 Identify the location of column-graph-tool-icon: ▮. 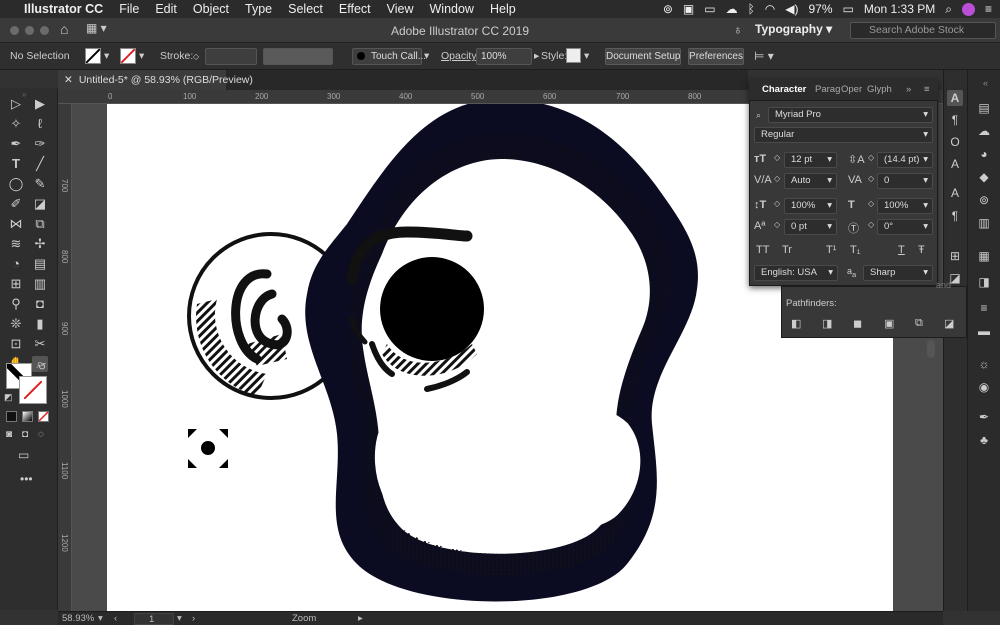
(40, 324).